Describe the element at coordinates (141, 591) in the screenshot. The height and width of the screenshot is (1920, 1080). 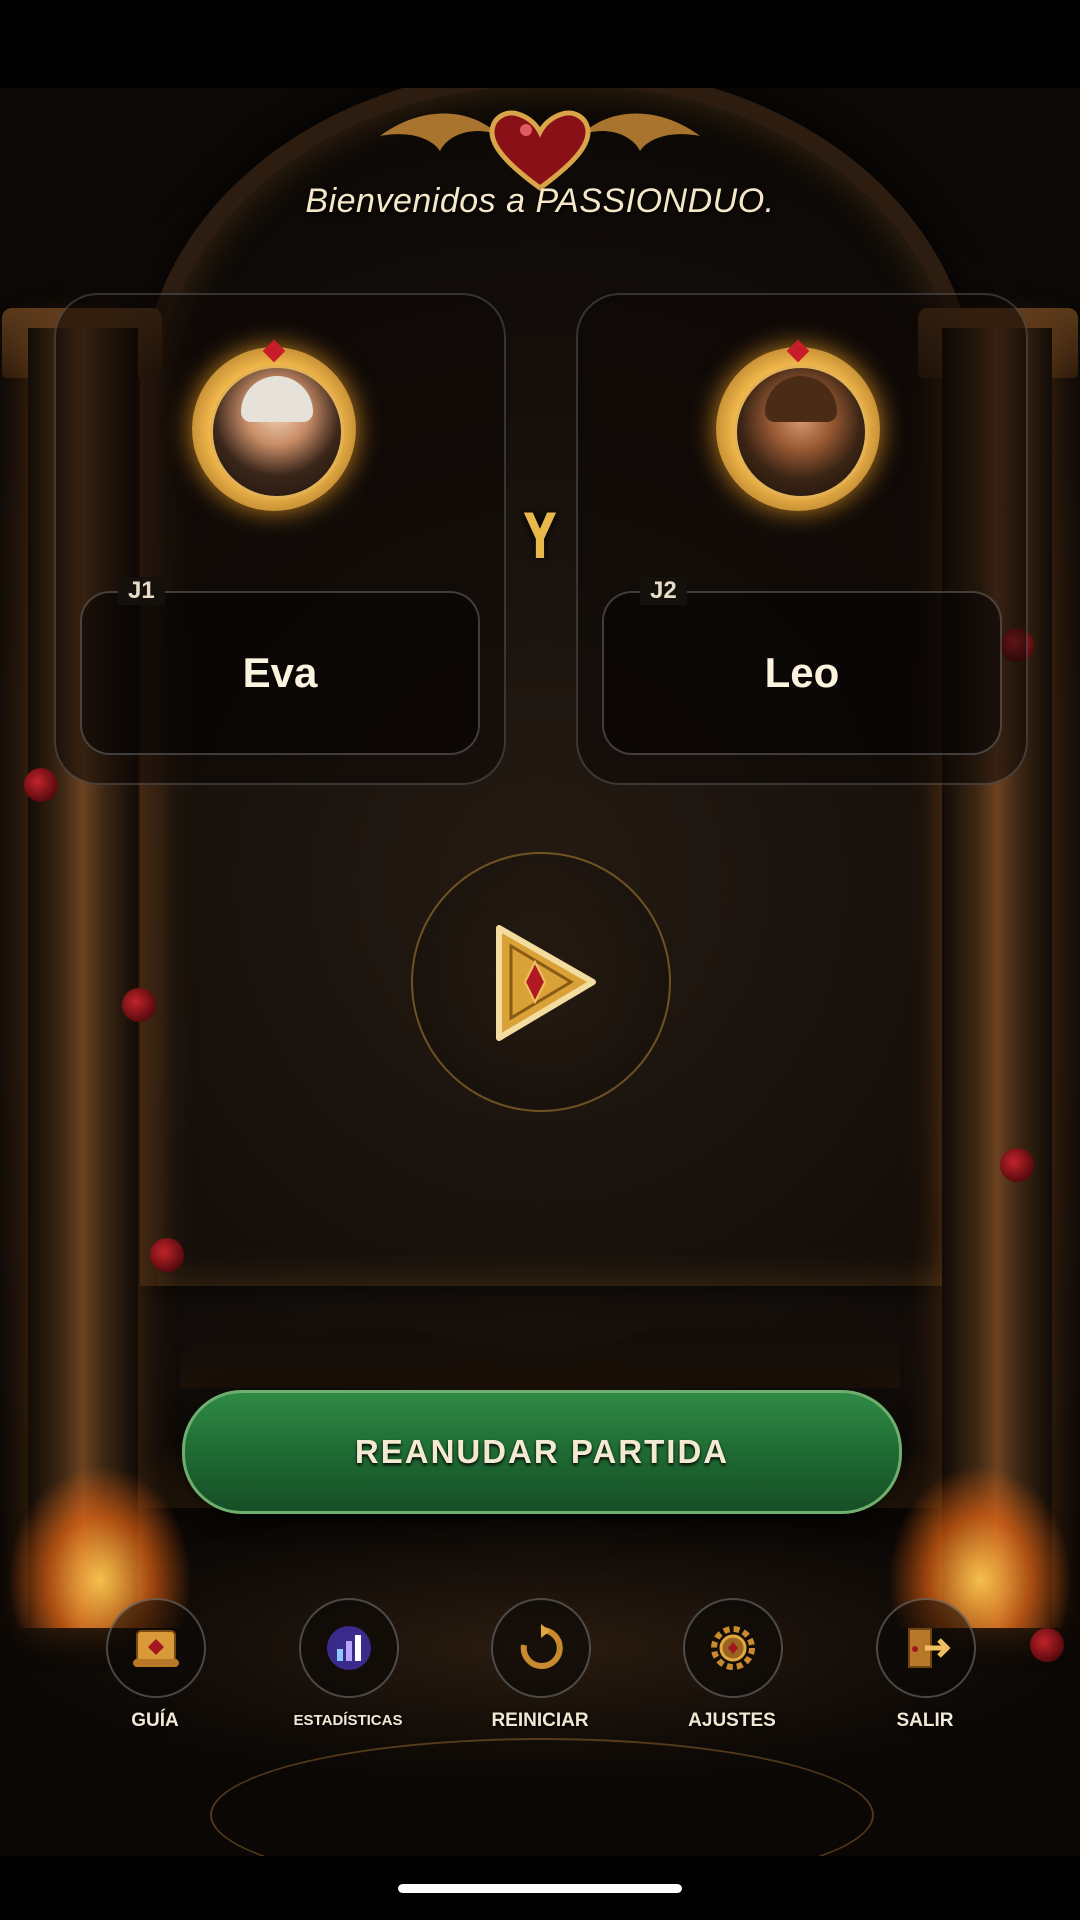
I see `player-1-tag: J1` at that location.